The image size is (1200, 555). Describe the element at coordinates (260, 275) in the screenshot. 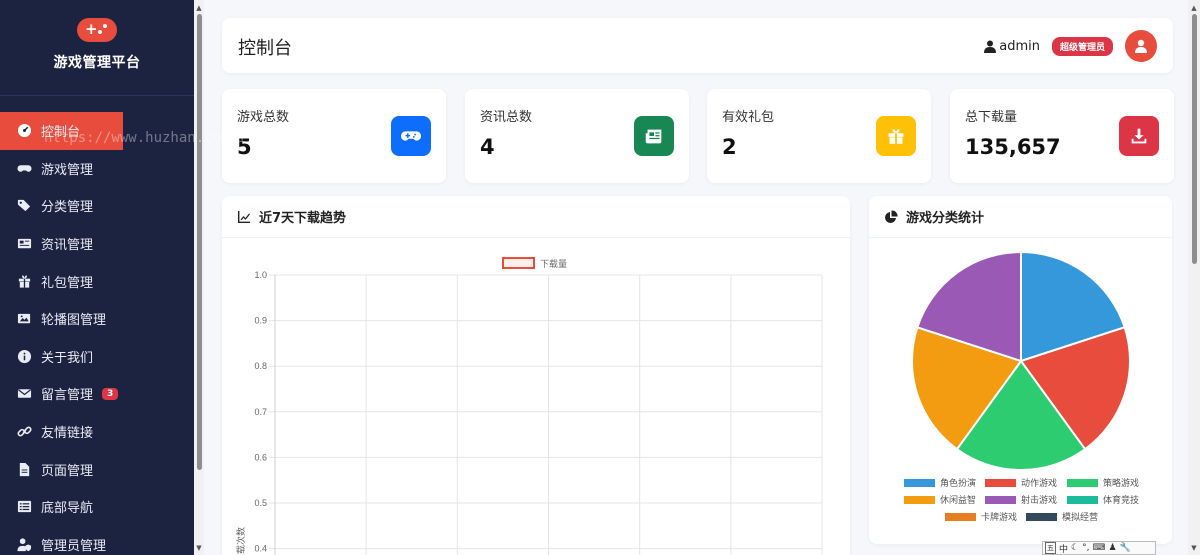

I see `y-tick-label: 1.0` at that location.